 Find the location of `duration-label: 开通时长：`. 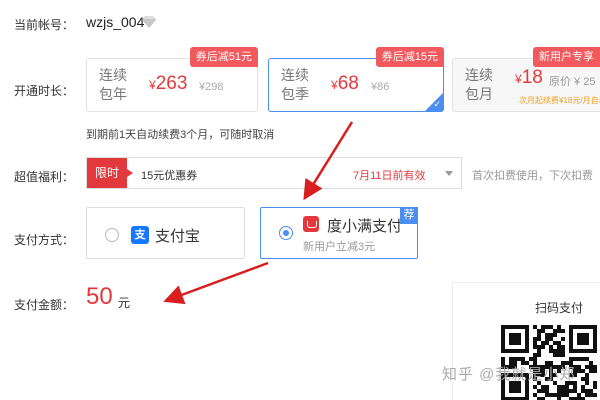

duration-label: 开通时长： is located at coordinates (44, 91).